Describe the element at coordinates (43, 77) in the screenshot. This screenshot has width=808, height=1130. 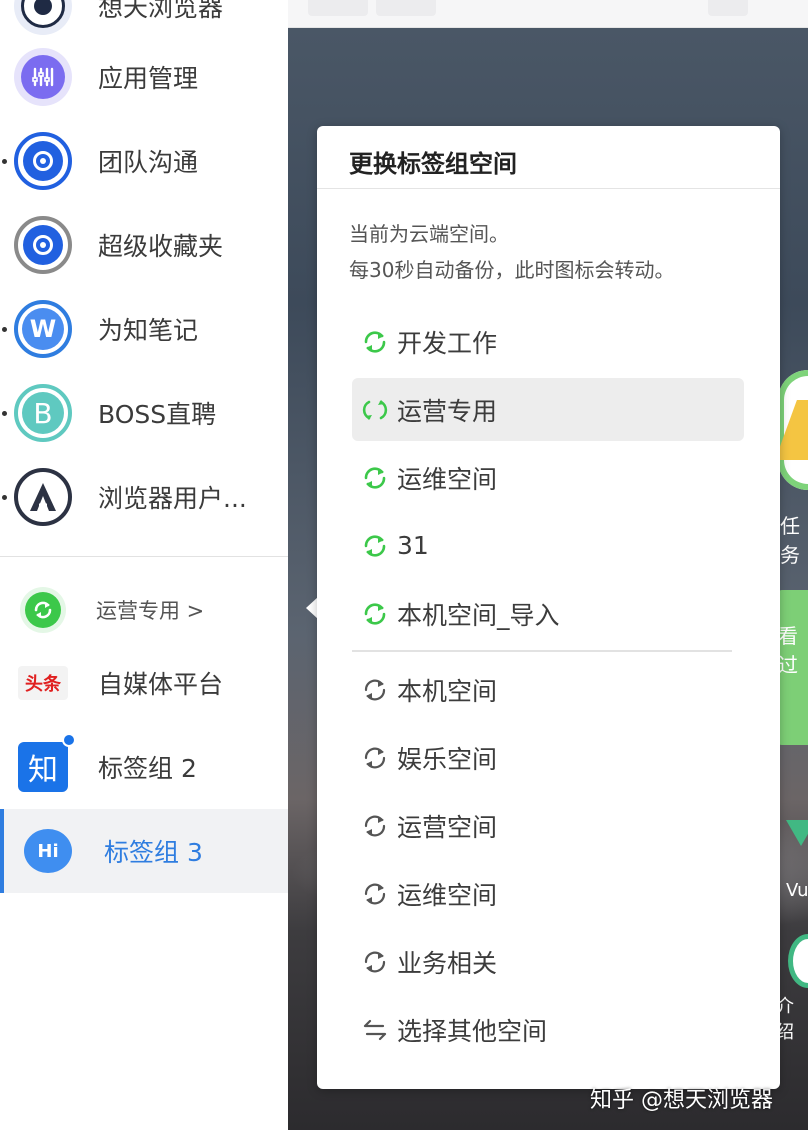
I see `app-management-icon` at that location.